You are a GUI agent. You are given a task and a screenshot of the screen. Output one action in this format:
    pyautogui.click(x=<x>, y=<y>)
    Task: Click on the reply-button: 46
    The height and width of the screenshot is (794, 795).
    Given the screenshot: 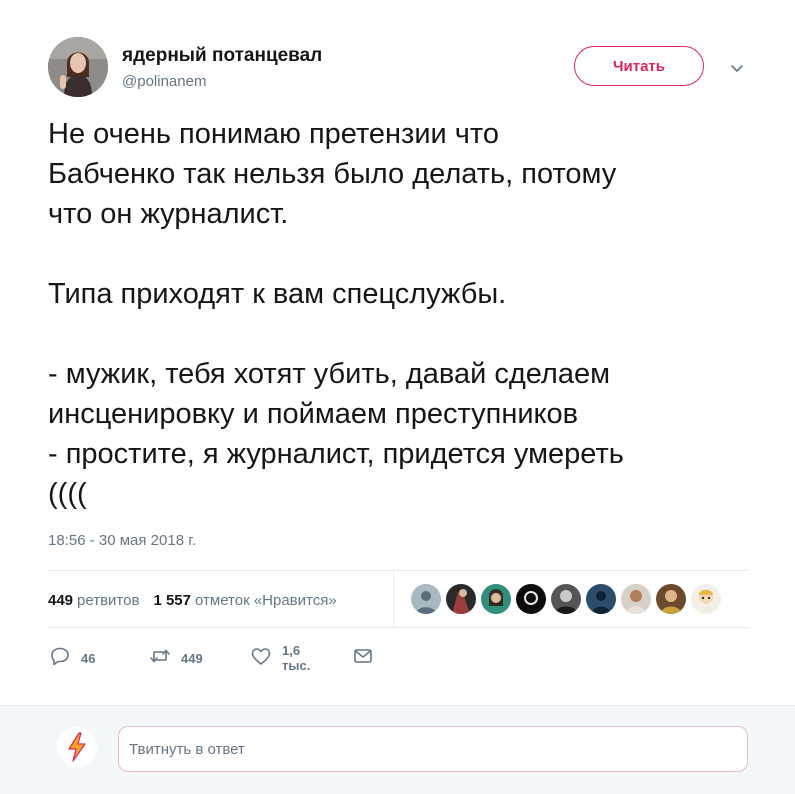 What is the action you would take?
    pyautogui.click(x=71, y=658)
    